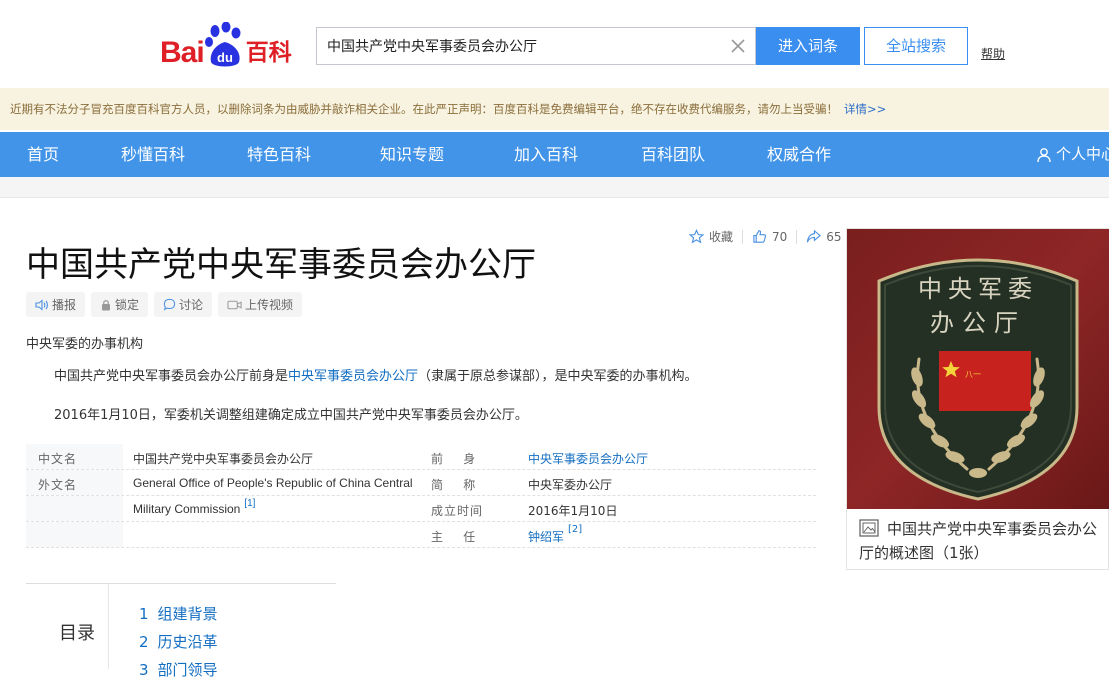 Image resolution: width=1109 pixels, height=680 pixels. Describe the element at coordinates (144, 670) in the screenshot. I see `toc-item-number: 3` at that location.